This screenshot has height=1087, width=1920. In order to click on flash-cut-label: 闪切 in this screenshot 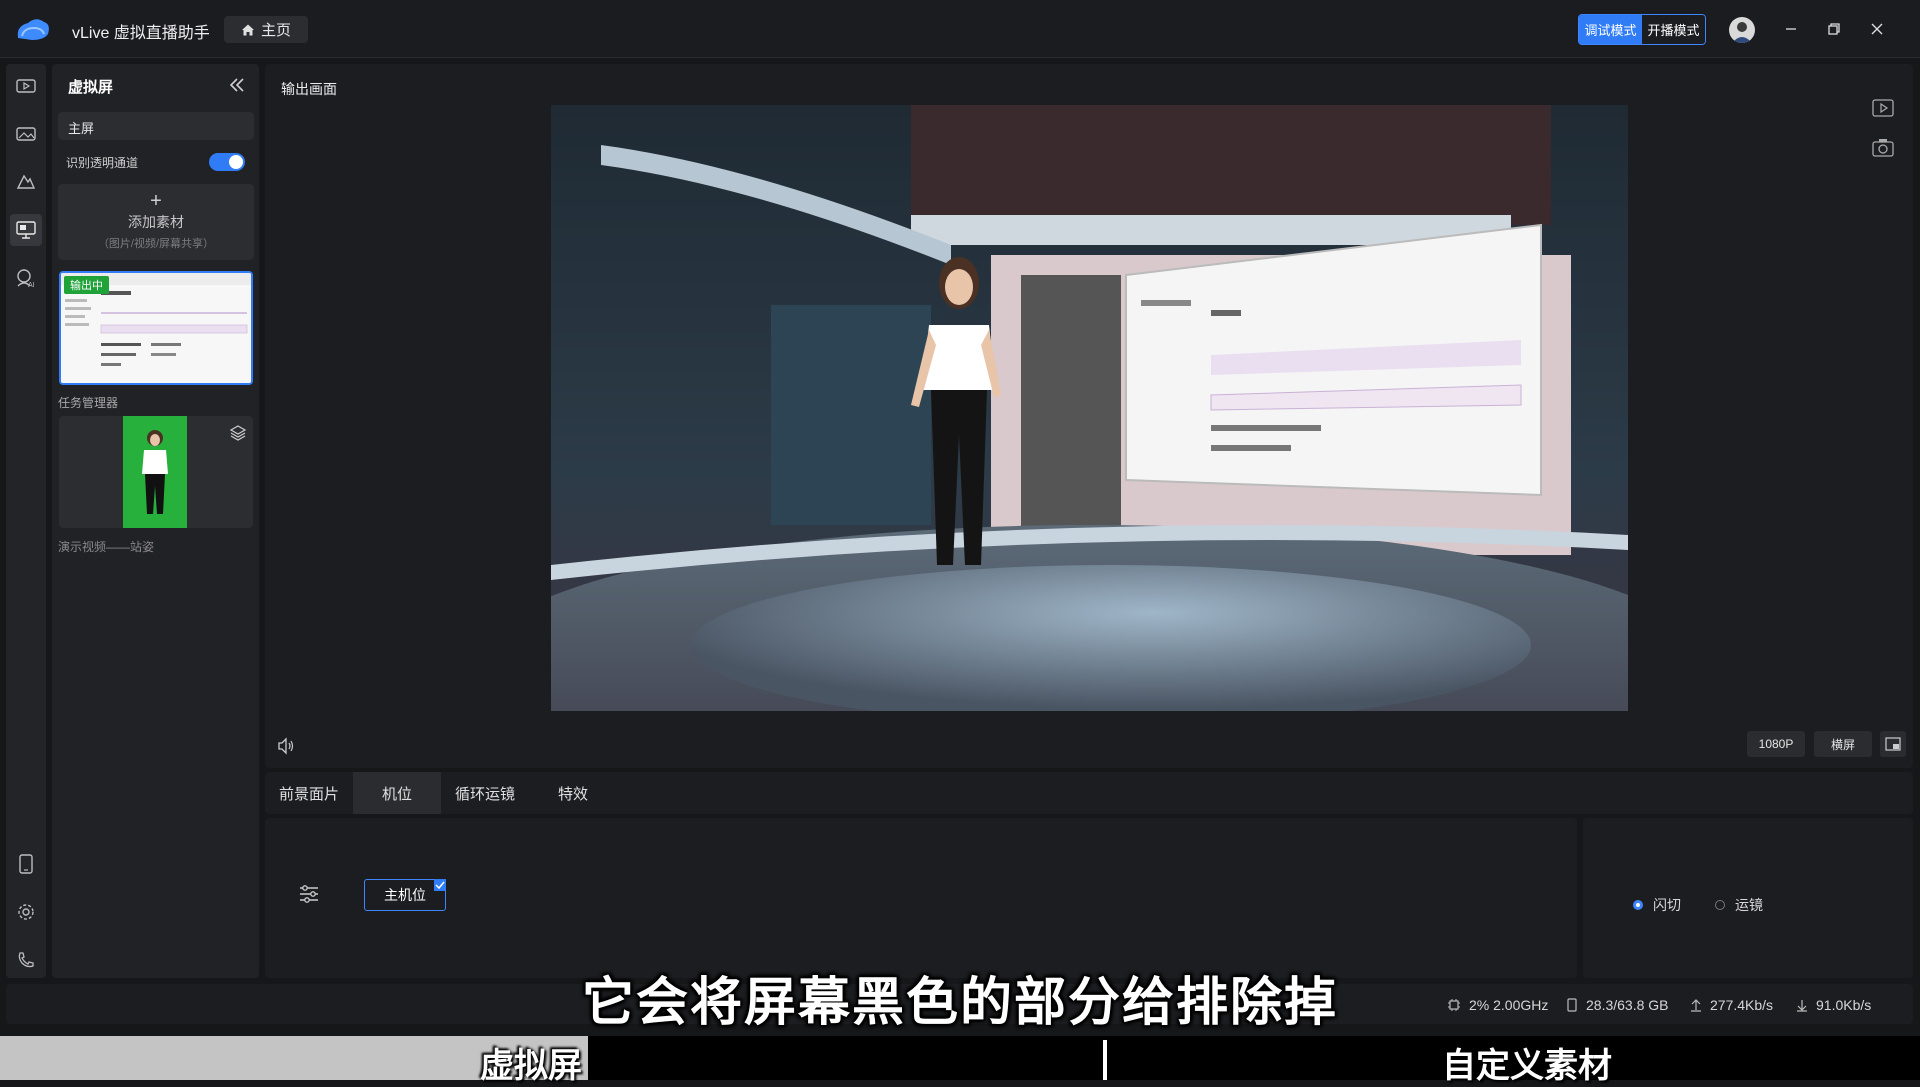, I will do `click(1667, 905)`.